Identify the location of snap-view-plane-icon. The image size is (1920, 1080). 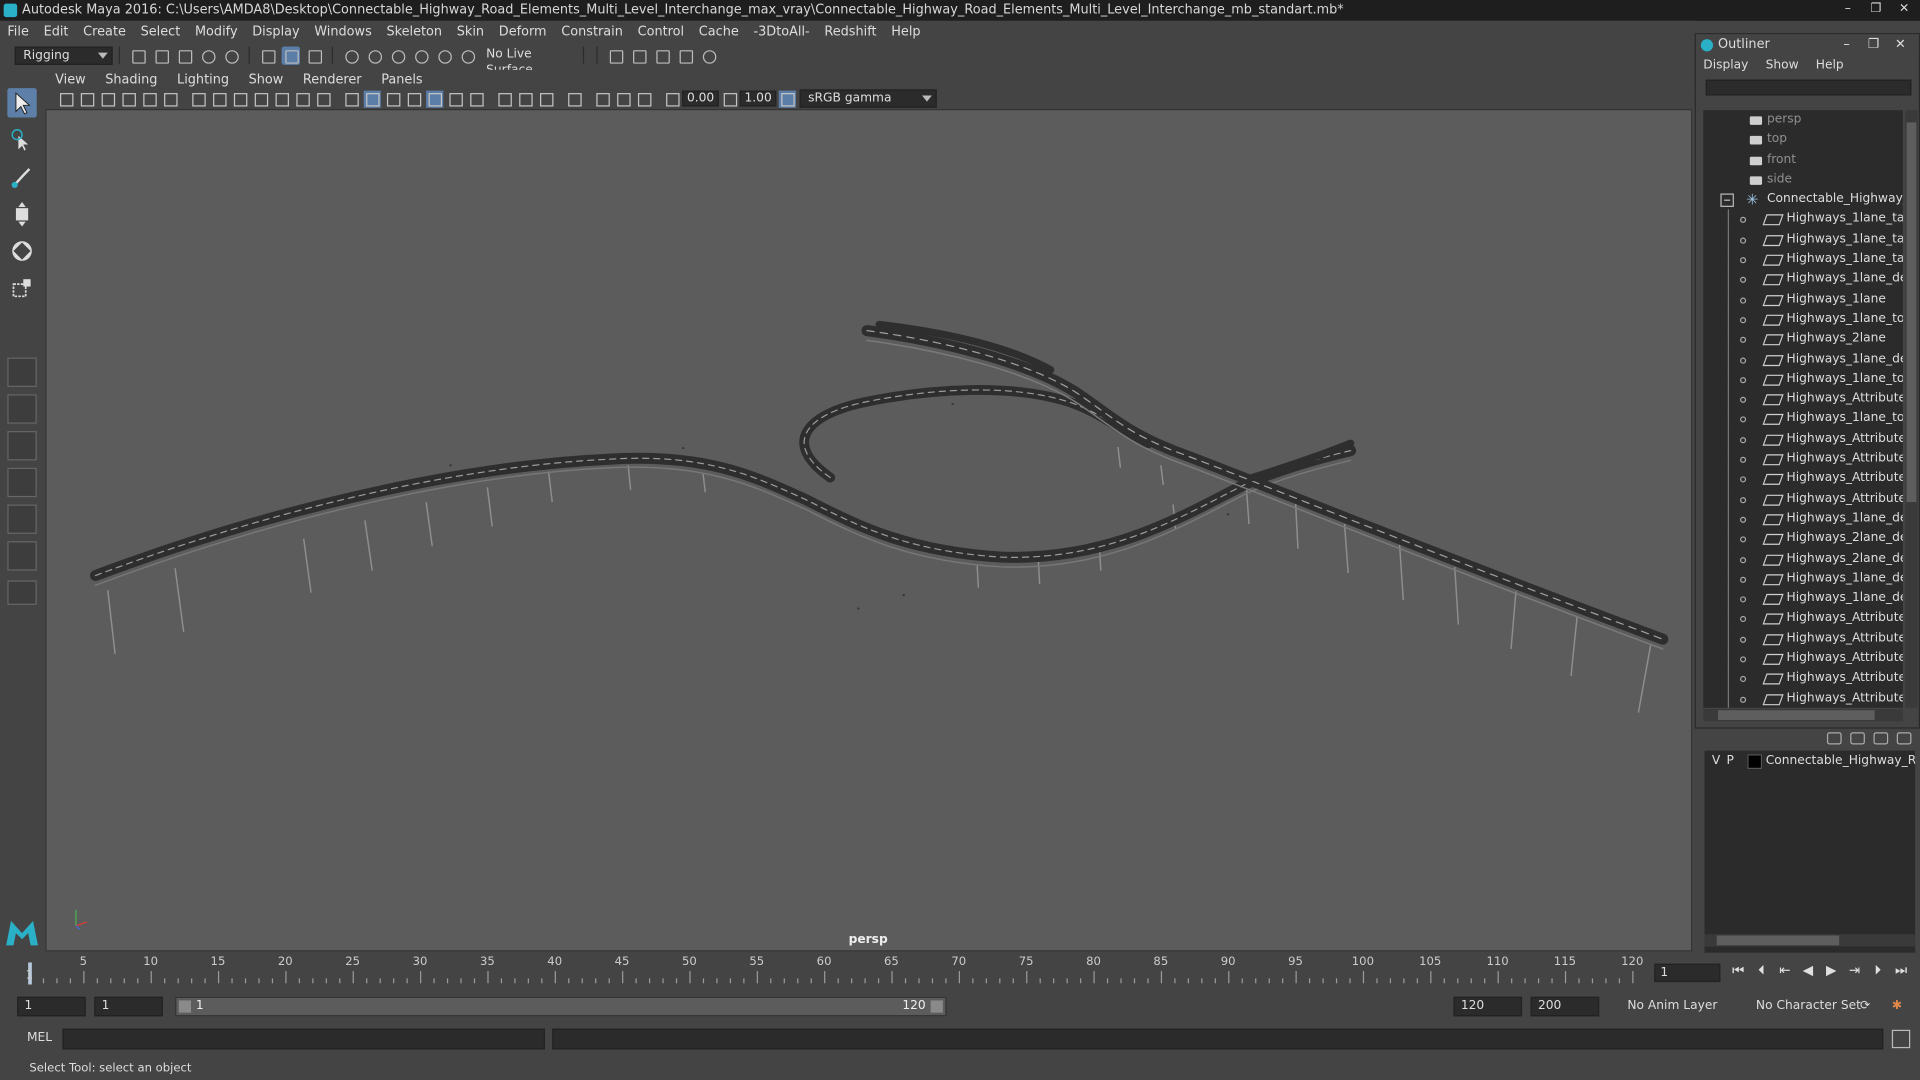
(420, 55).